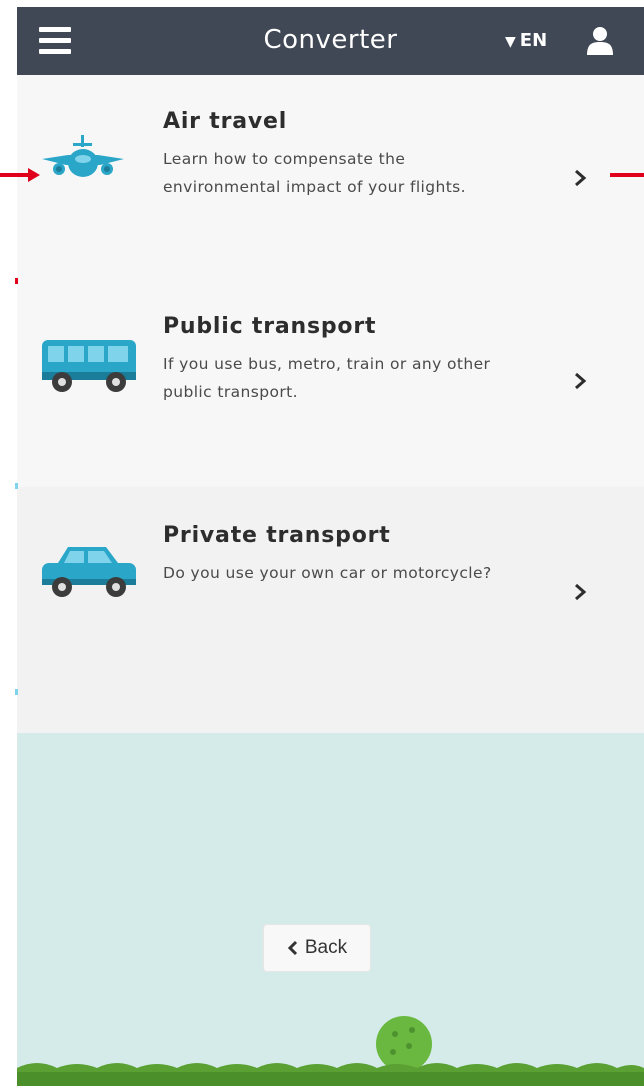  I want to click on item-title: Private transport, so click(277, 535).